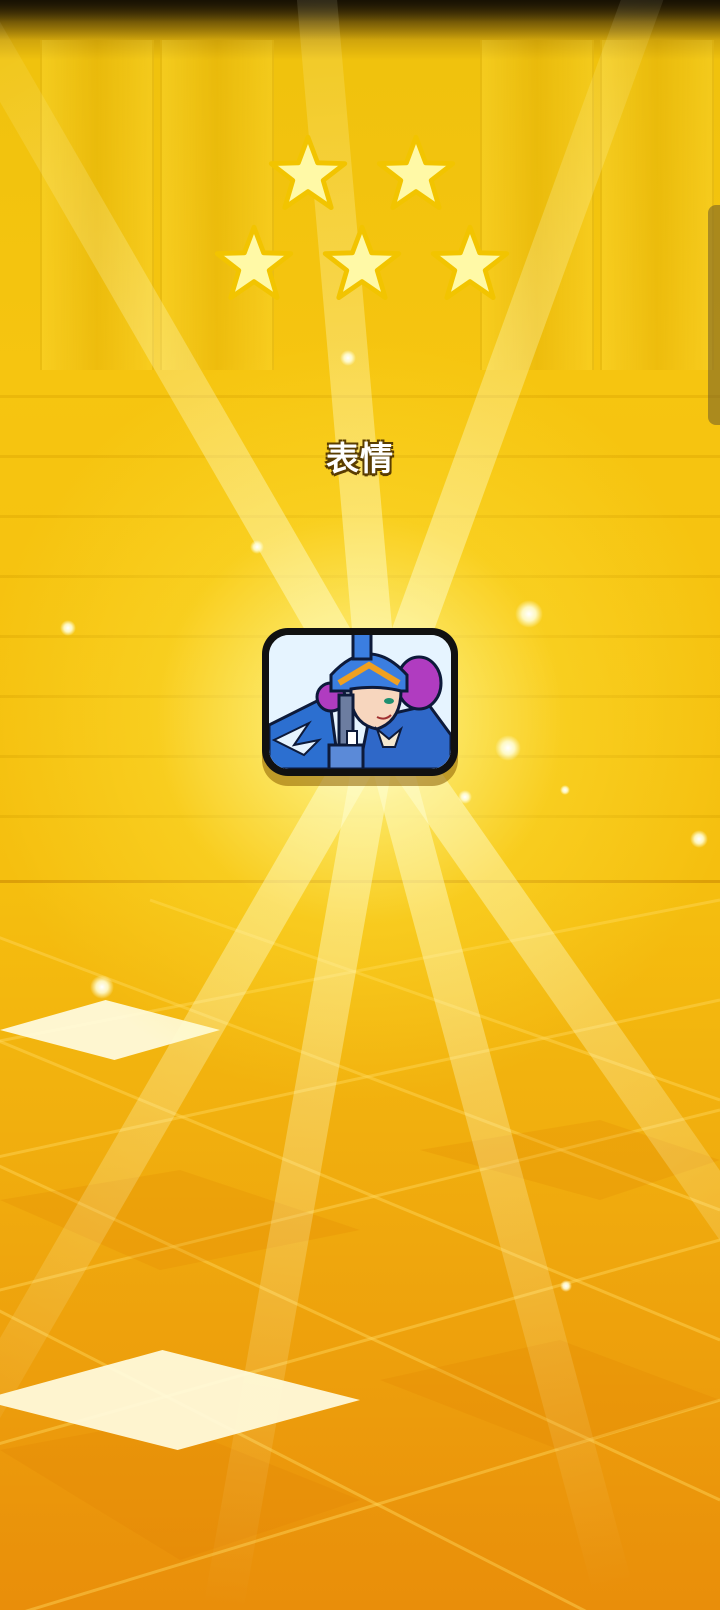  I want to click on musketeer-emote-icon, so click(360, 702).